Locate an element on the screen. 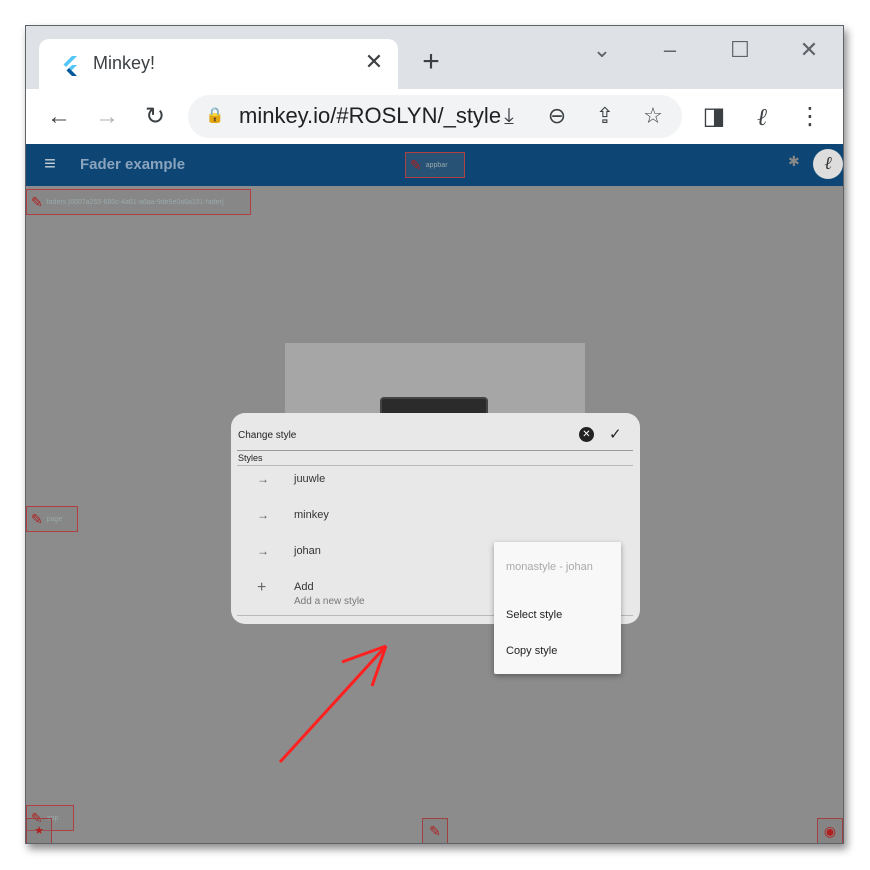 The height and width of the screenshot is (870, 870). pencil-edit-icon: ✎ is located at coordinates (435, 830).